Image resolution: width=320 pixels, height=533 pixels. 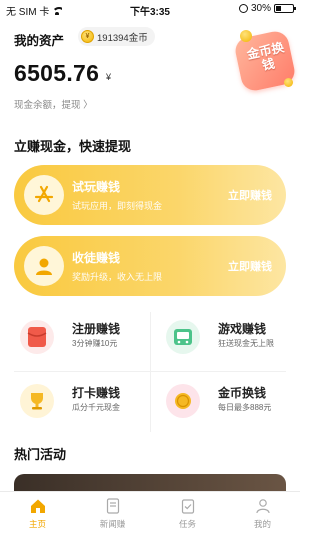 What do you see at coordinates (246, 343) in the screenshot?
I see `grid-subtitle: 狂送现金无上限` at bounding box center [246, 343].